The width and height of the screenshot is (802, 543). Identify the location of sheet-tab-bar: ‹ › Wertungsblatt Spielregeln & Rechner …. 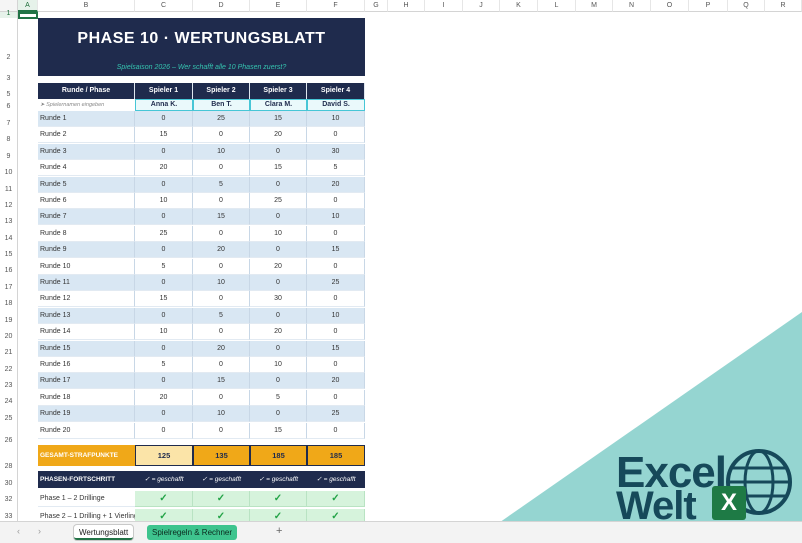
(401, 532).